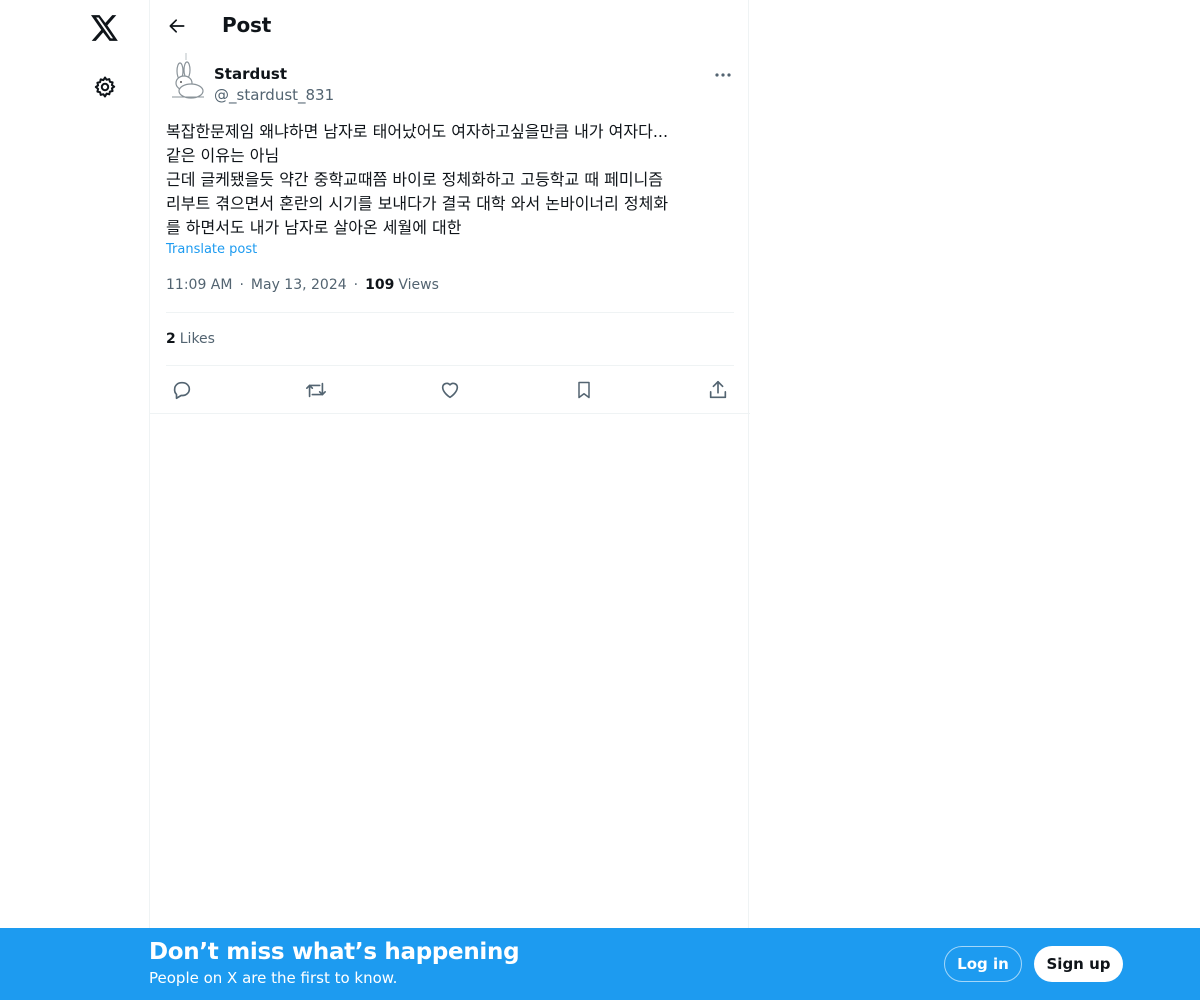  I want to click on views-label: Views, so click(418, 285).